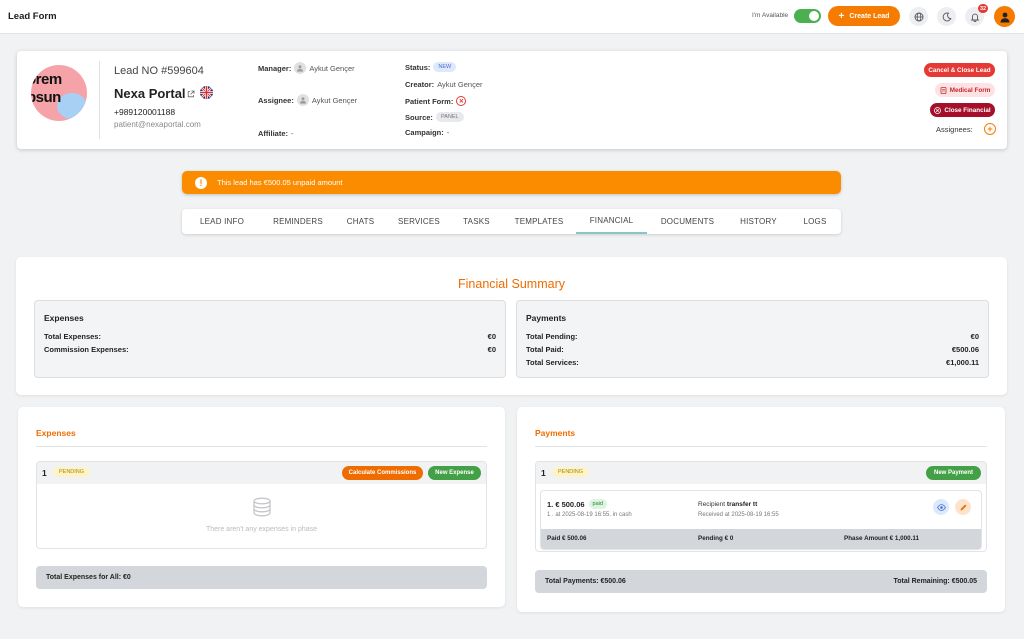  Describe the element at coordinates (967, 110) in the screenshot. I see `close-financial-label: Close Financial` at that location.